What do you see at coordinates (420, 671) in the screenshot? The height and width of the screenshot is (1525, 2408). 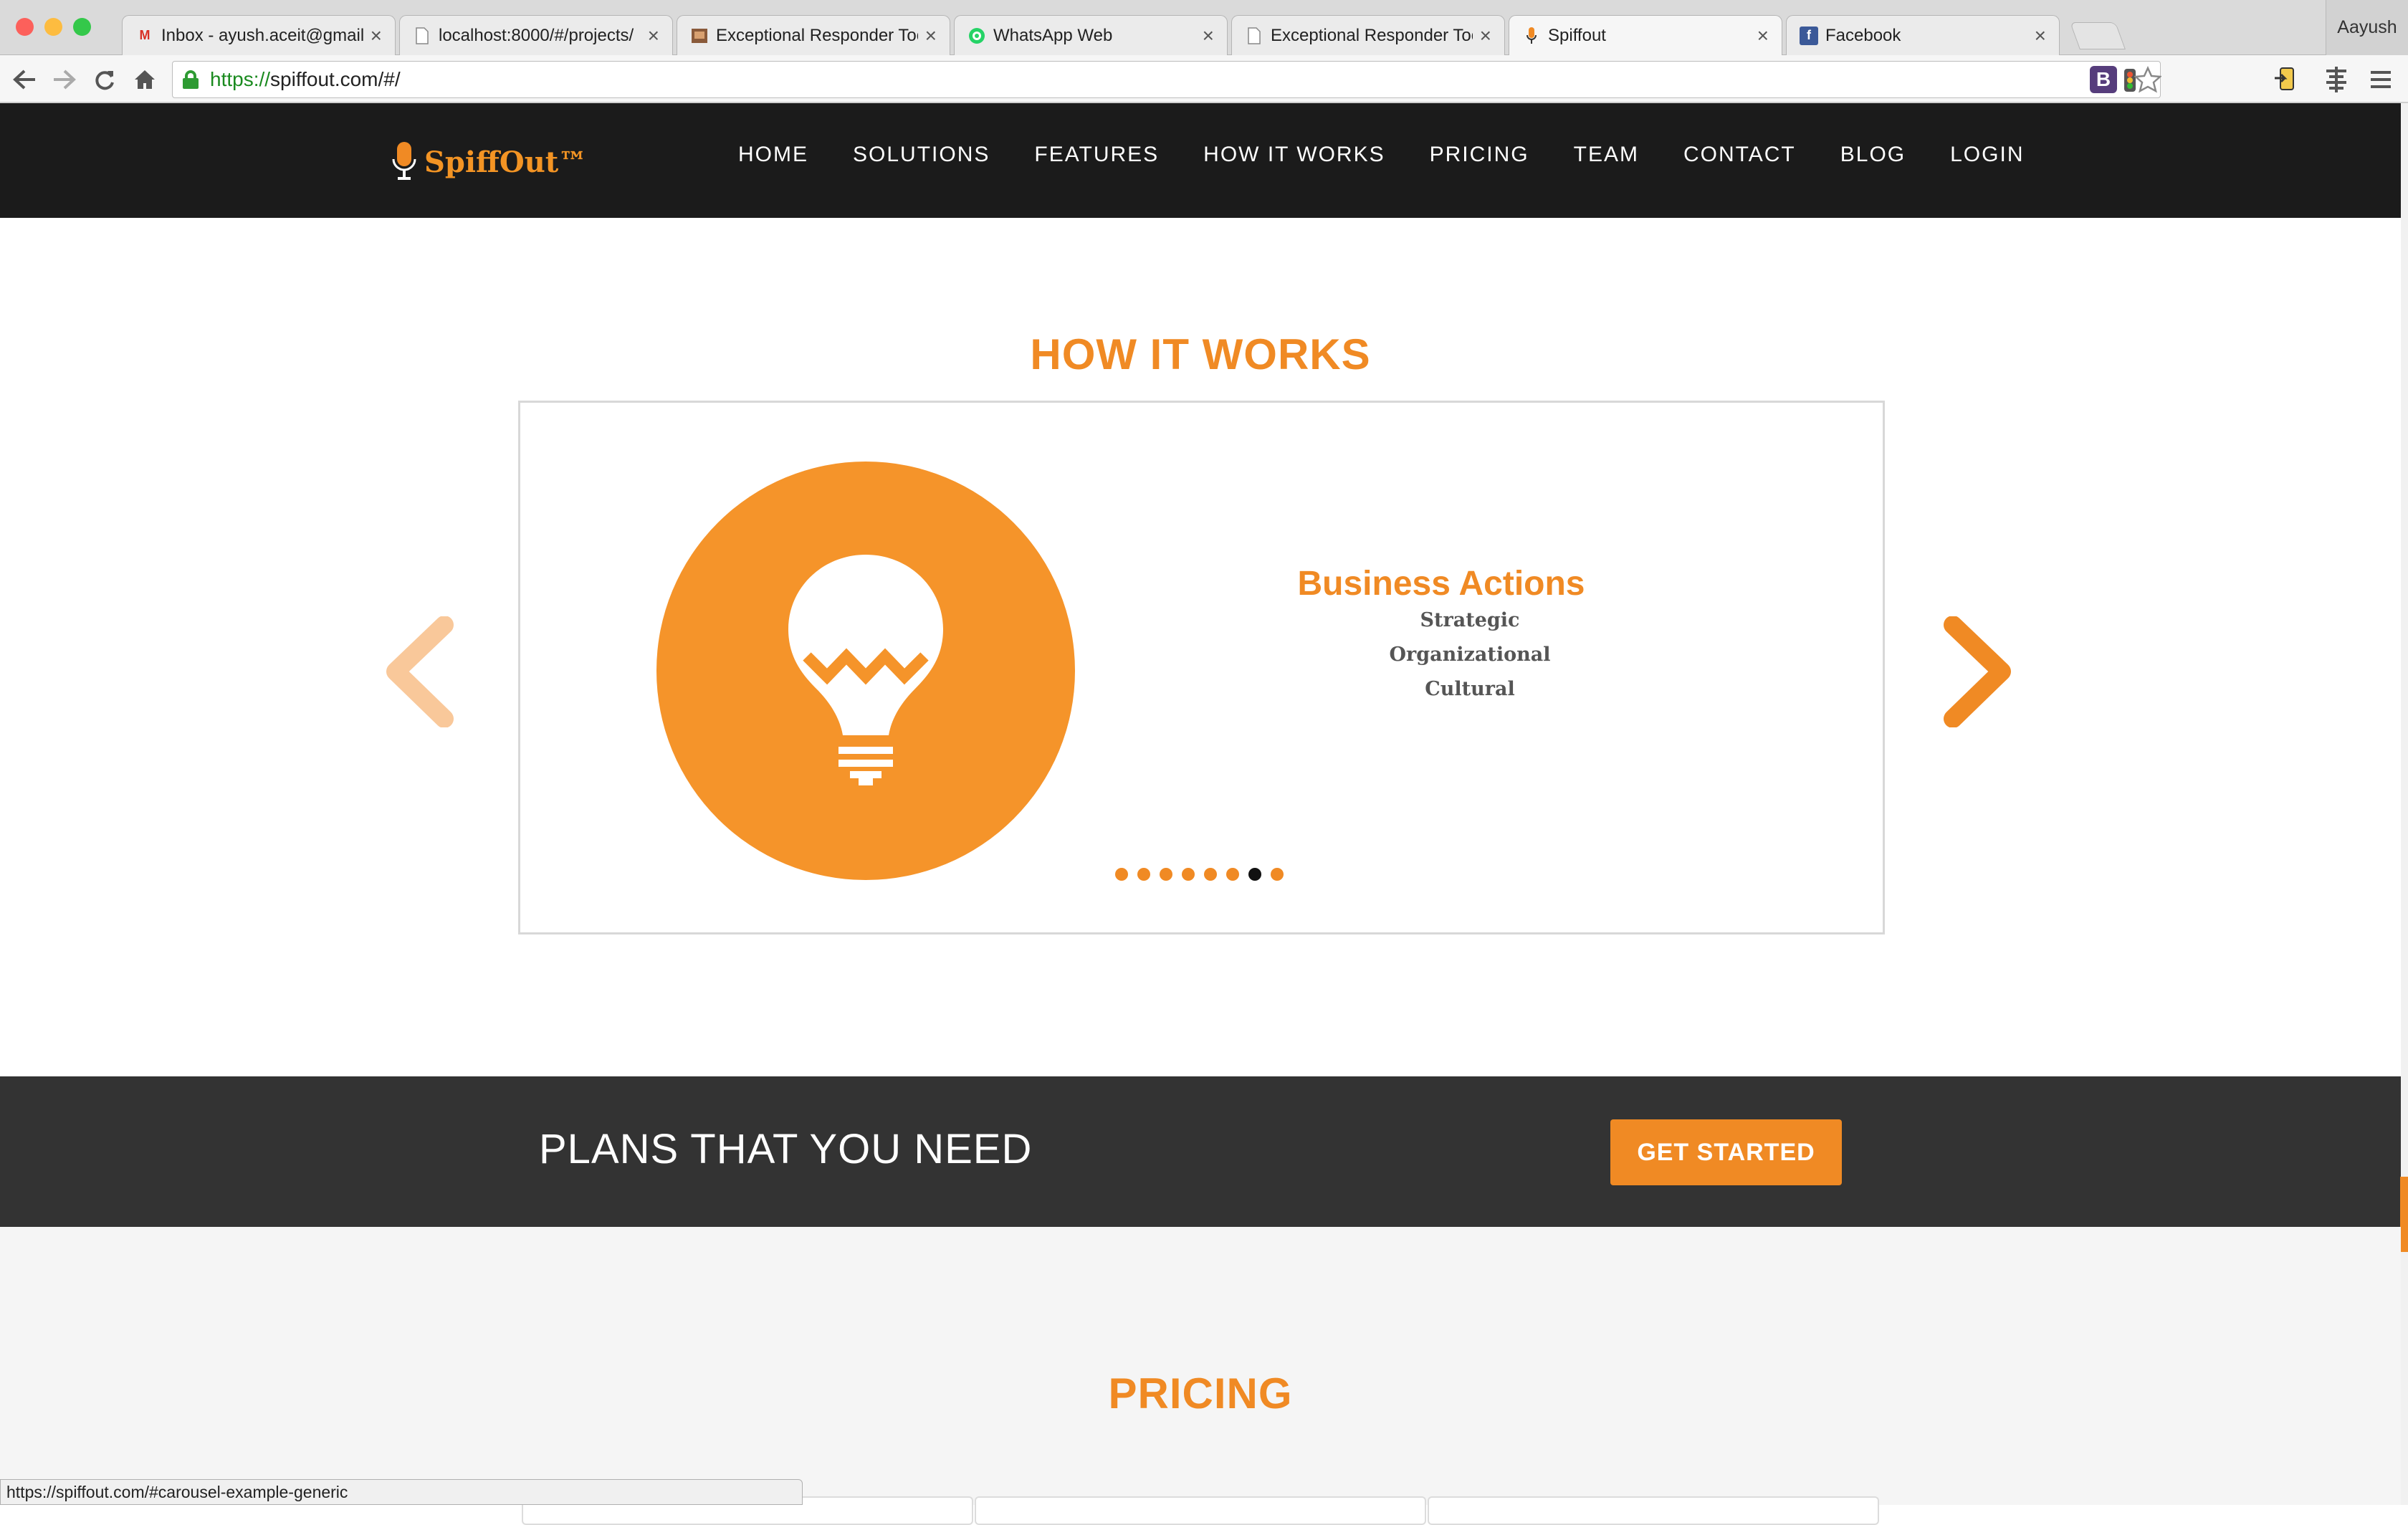 I see `carousel-prev-arrow-icon` at bounding box center [420, 671].